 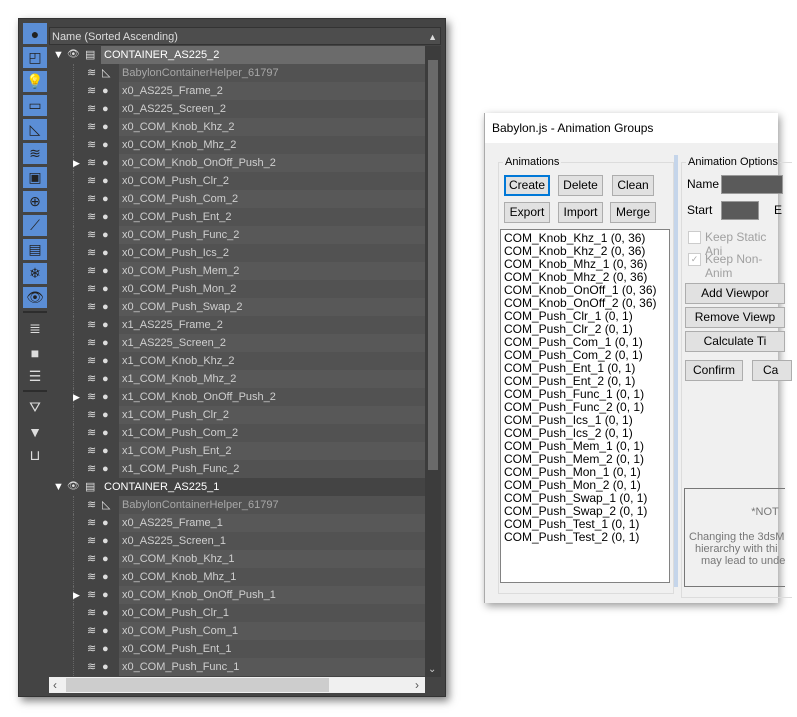 What do you see at coordinates (237, 199) in the screenshot?
I see `tree-row: ≋ ● x0_COM_Push_Com_2` at bounding box center [237, 199].